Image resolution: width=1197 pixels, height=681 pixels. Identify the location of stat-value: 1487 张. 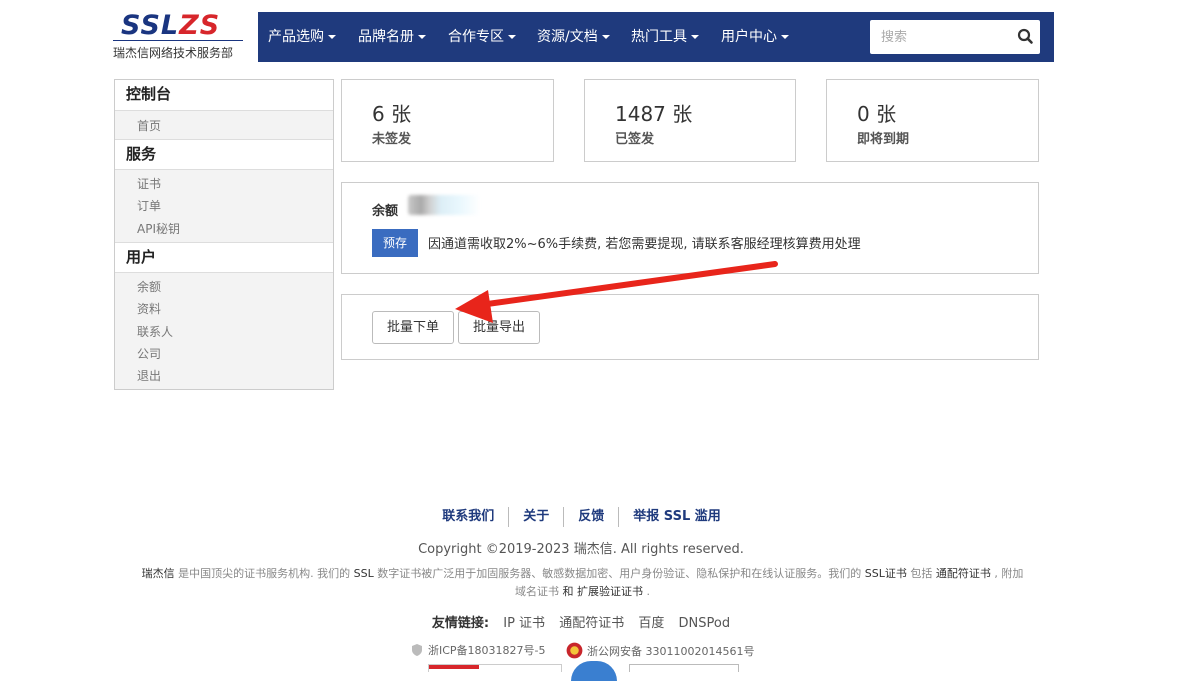
(654, 114).